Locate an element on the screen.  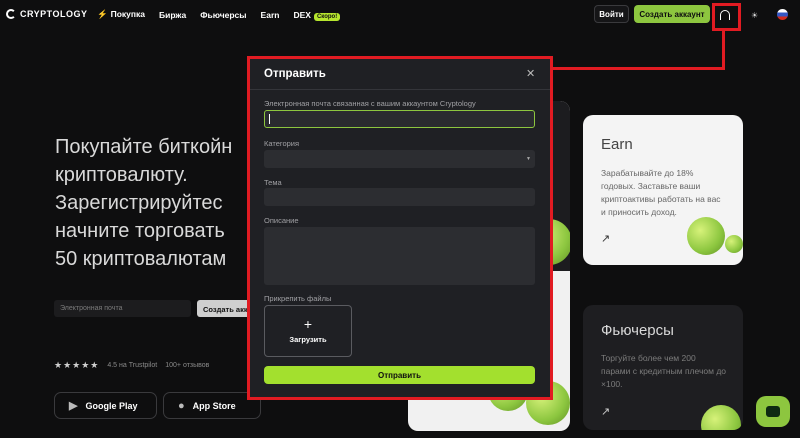
chevron-down-icon: ▼ is located at coordinates (528, 159).